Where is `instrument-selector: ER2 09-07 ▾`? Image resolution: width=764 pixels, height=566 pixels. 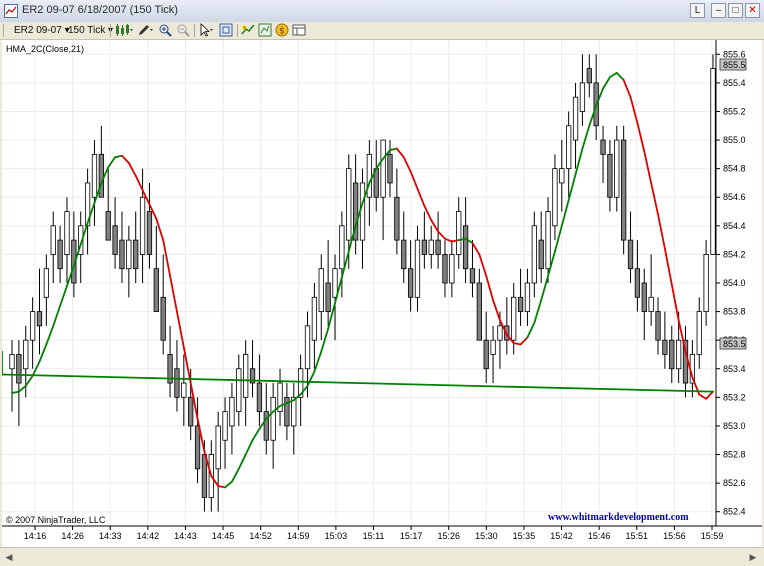
instrument-selector: ER2 09-07 ▾ is located at coordinates (42, 30).